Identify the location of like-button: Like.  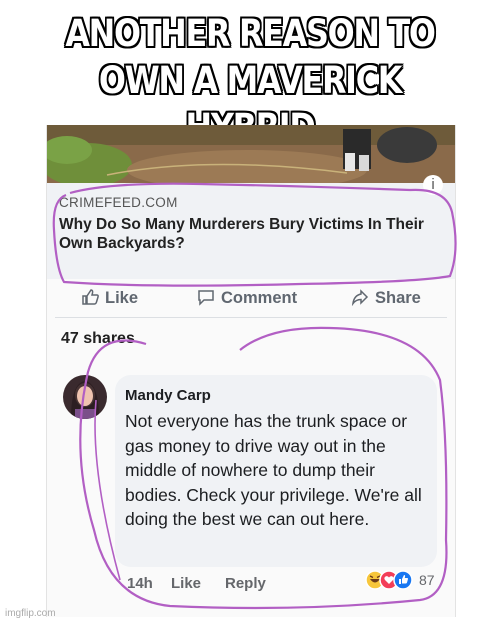
(109, 298).